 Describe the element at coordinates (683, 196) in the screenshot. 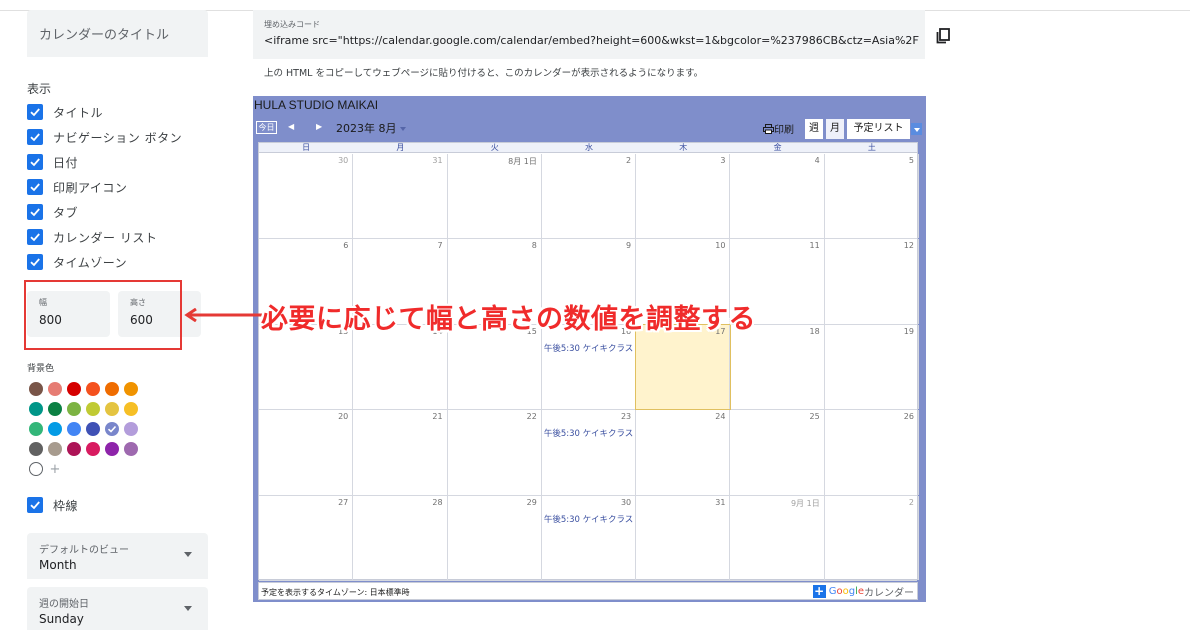

I see `day-cell: 3` at that location.